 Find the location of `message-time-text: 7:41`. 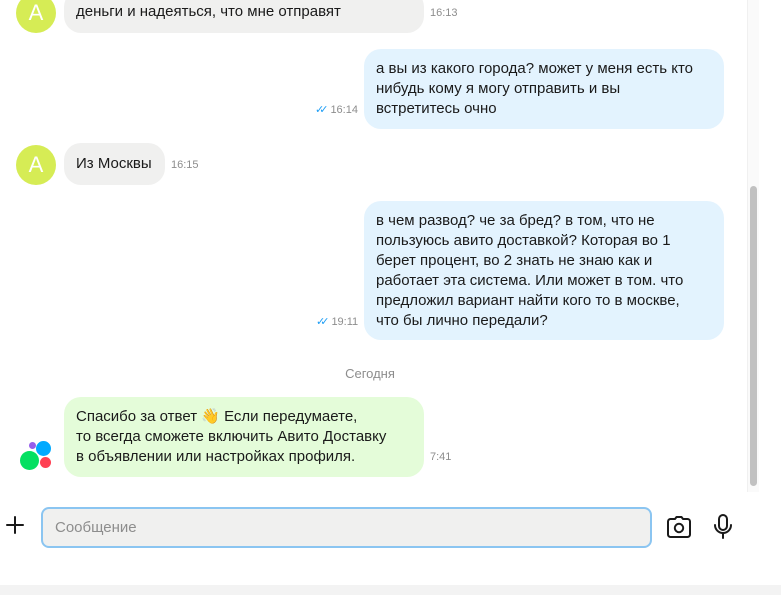

message-time-text: 7:41 is located at coordinates (441, 457).